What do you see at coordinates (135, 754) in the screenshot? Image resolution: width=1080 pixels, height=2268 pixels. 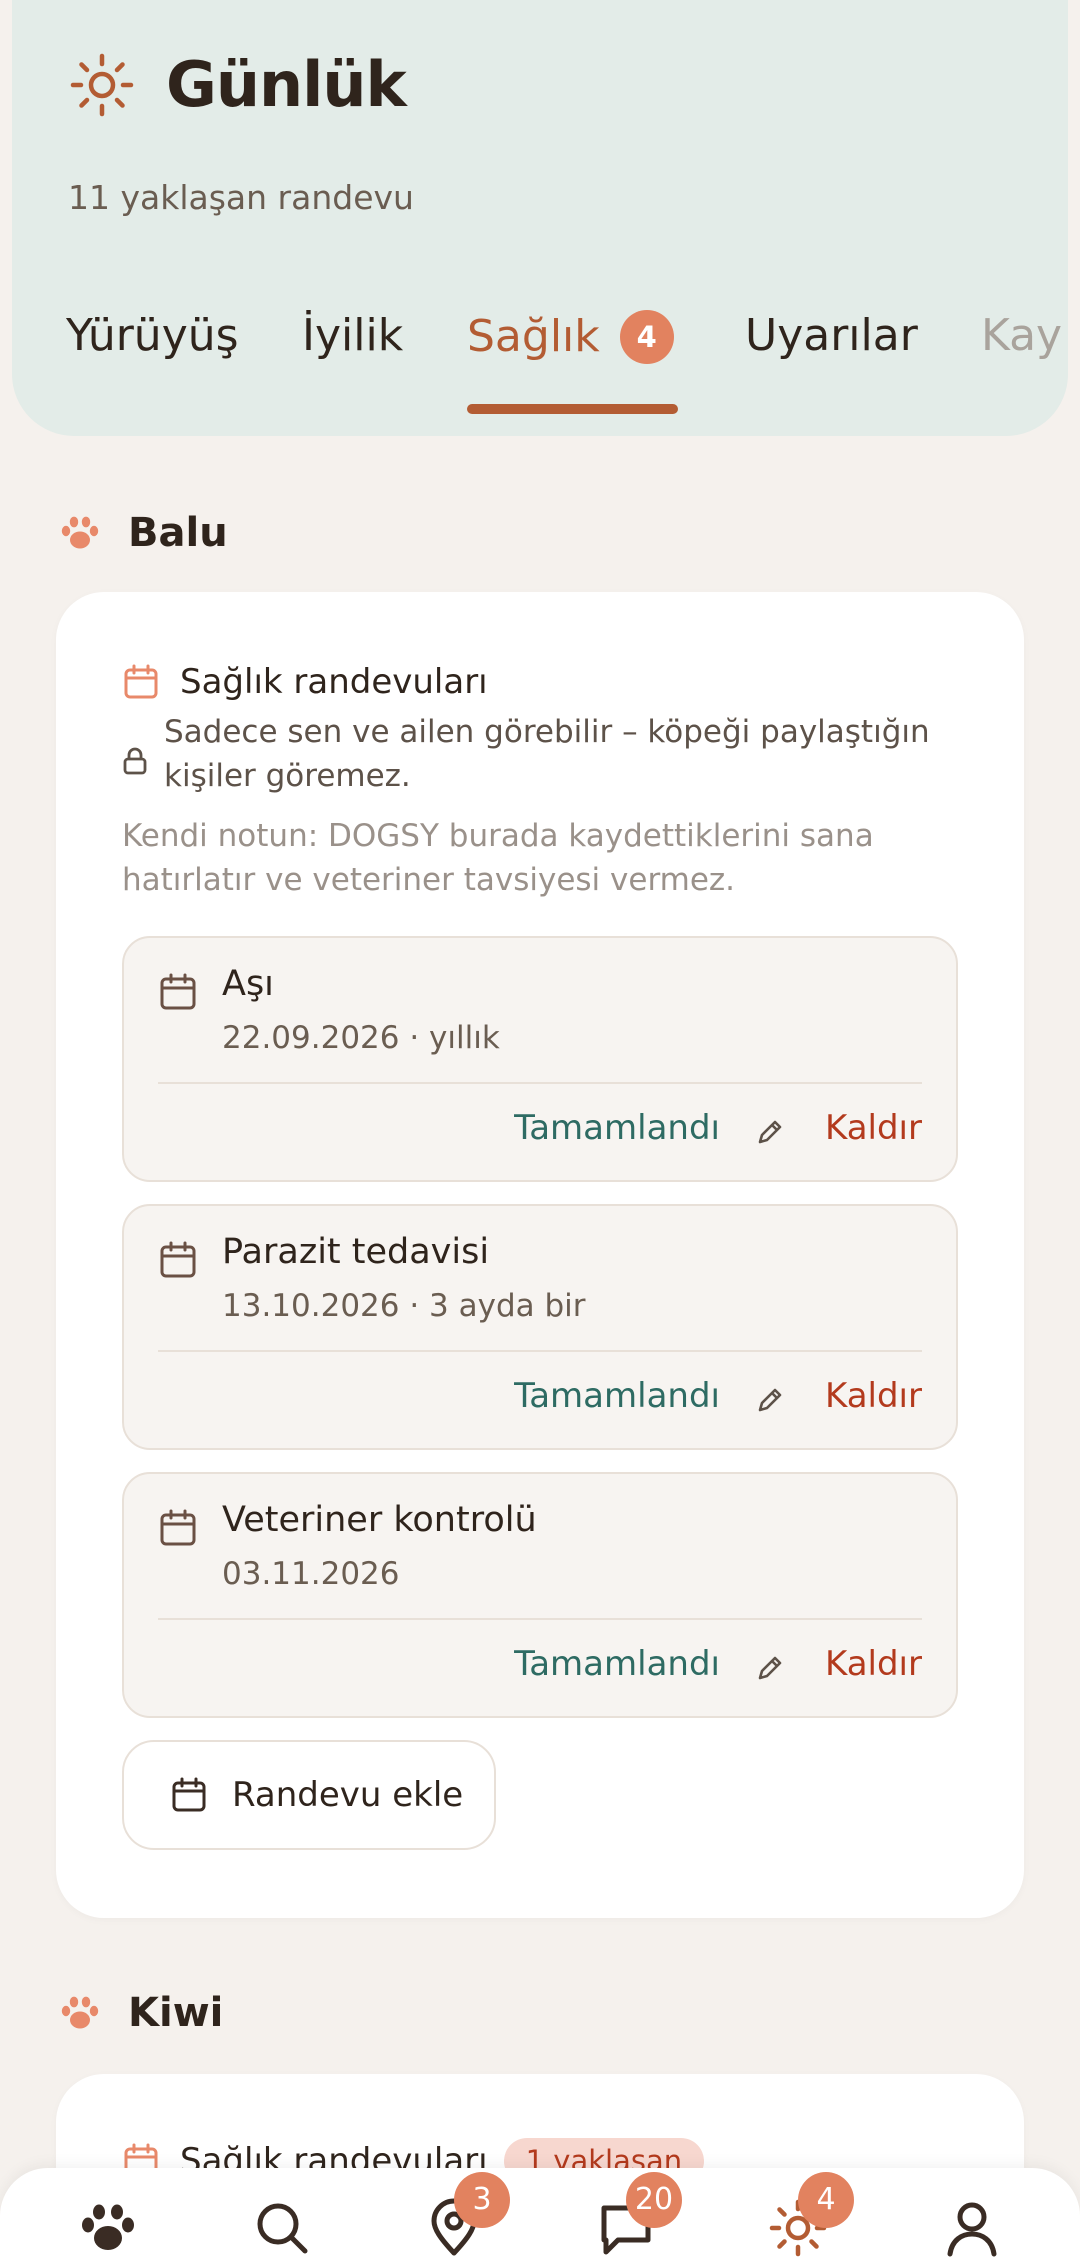 I see `lock-icon` at bounding box center [135, 754].